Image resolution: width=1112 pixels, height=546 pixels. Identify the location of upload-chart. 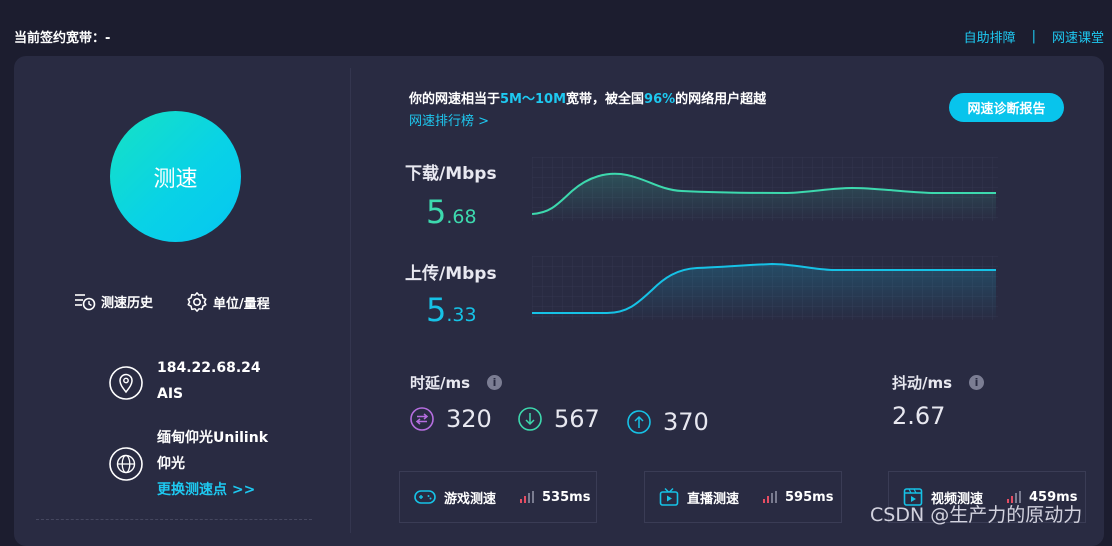
(765, 288).